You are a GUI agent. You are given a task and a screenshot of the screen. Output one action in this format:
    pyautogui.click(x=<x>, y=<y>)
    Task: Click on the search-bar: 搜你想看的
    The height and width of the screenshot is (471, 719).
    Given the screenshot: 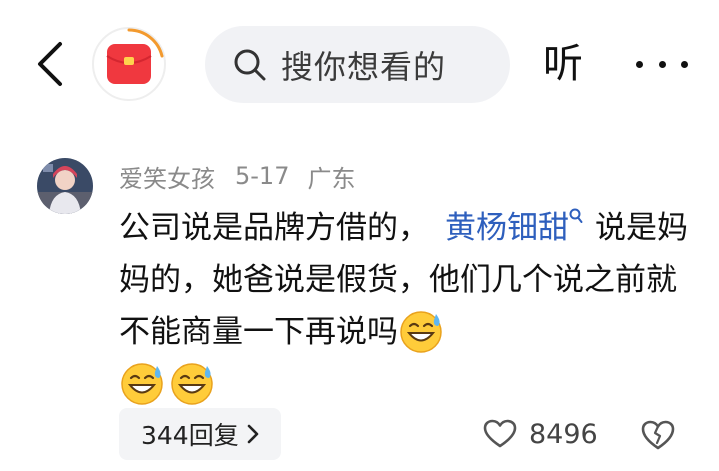 What is the action you would take?
    pyautogui.click(x=357, y=64)
    